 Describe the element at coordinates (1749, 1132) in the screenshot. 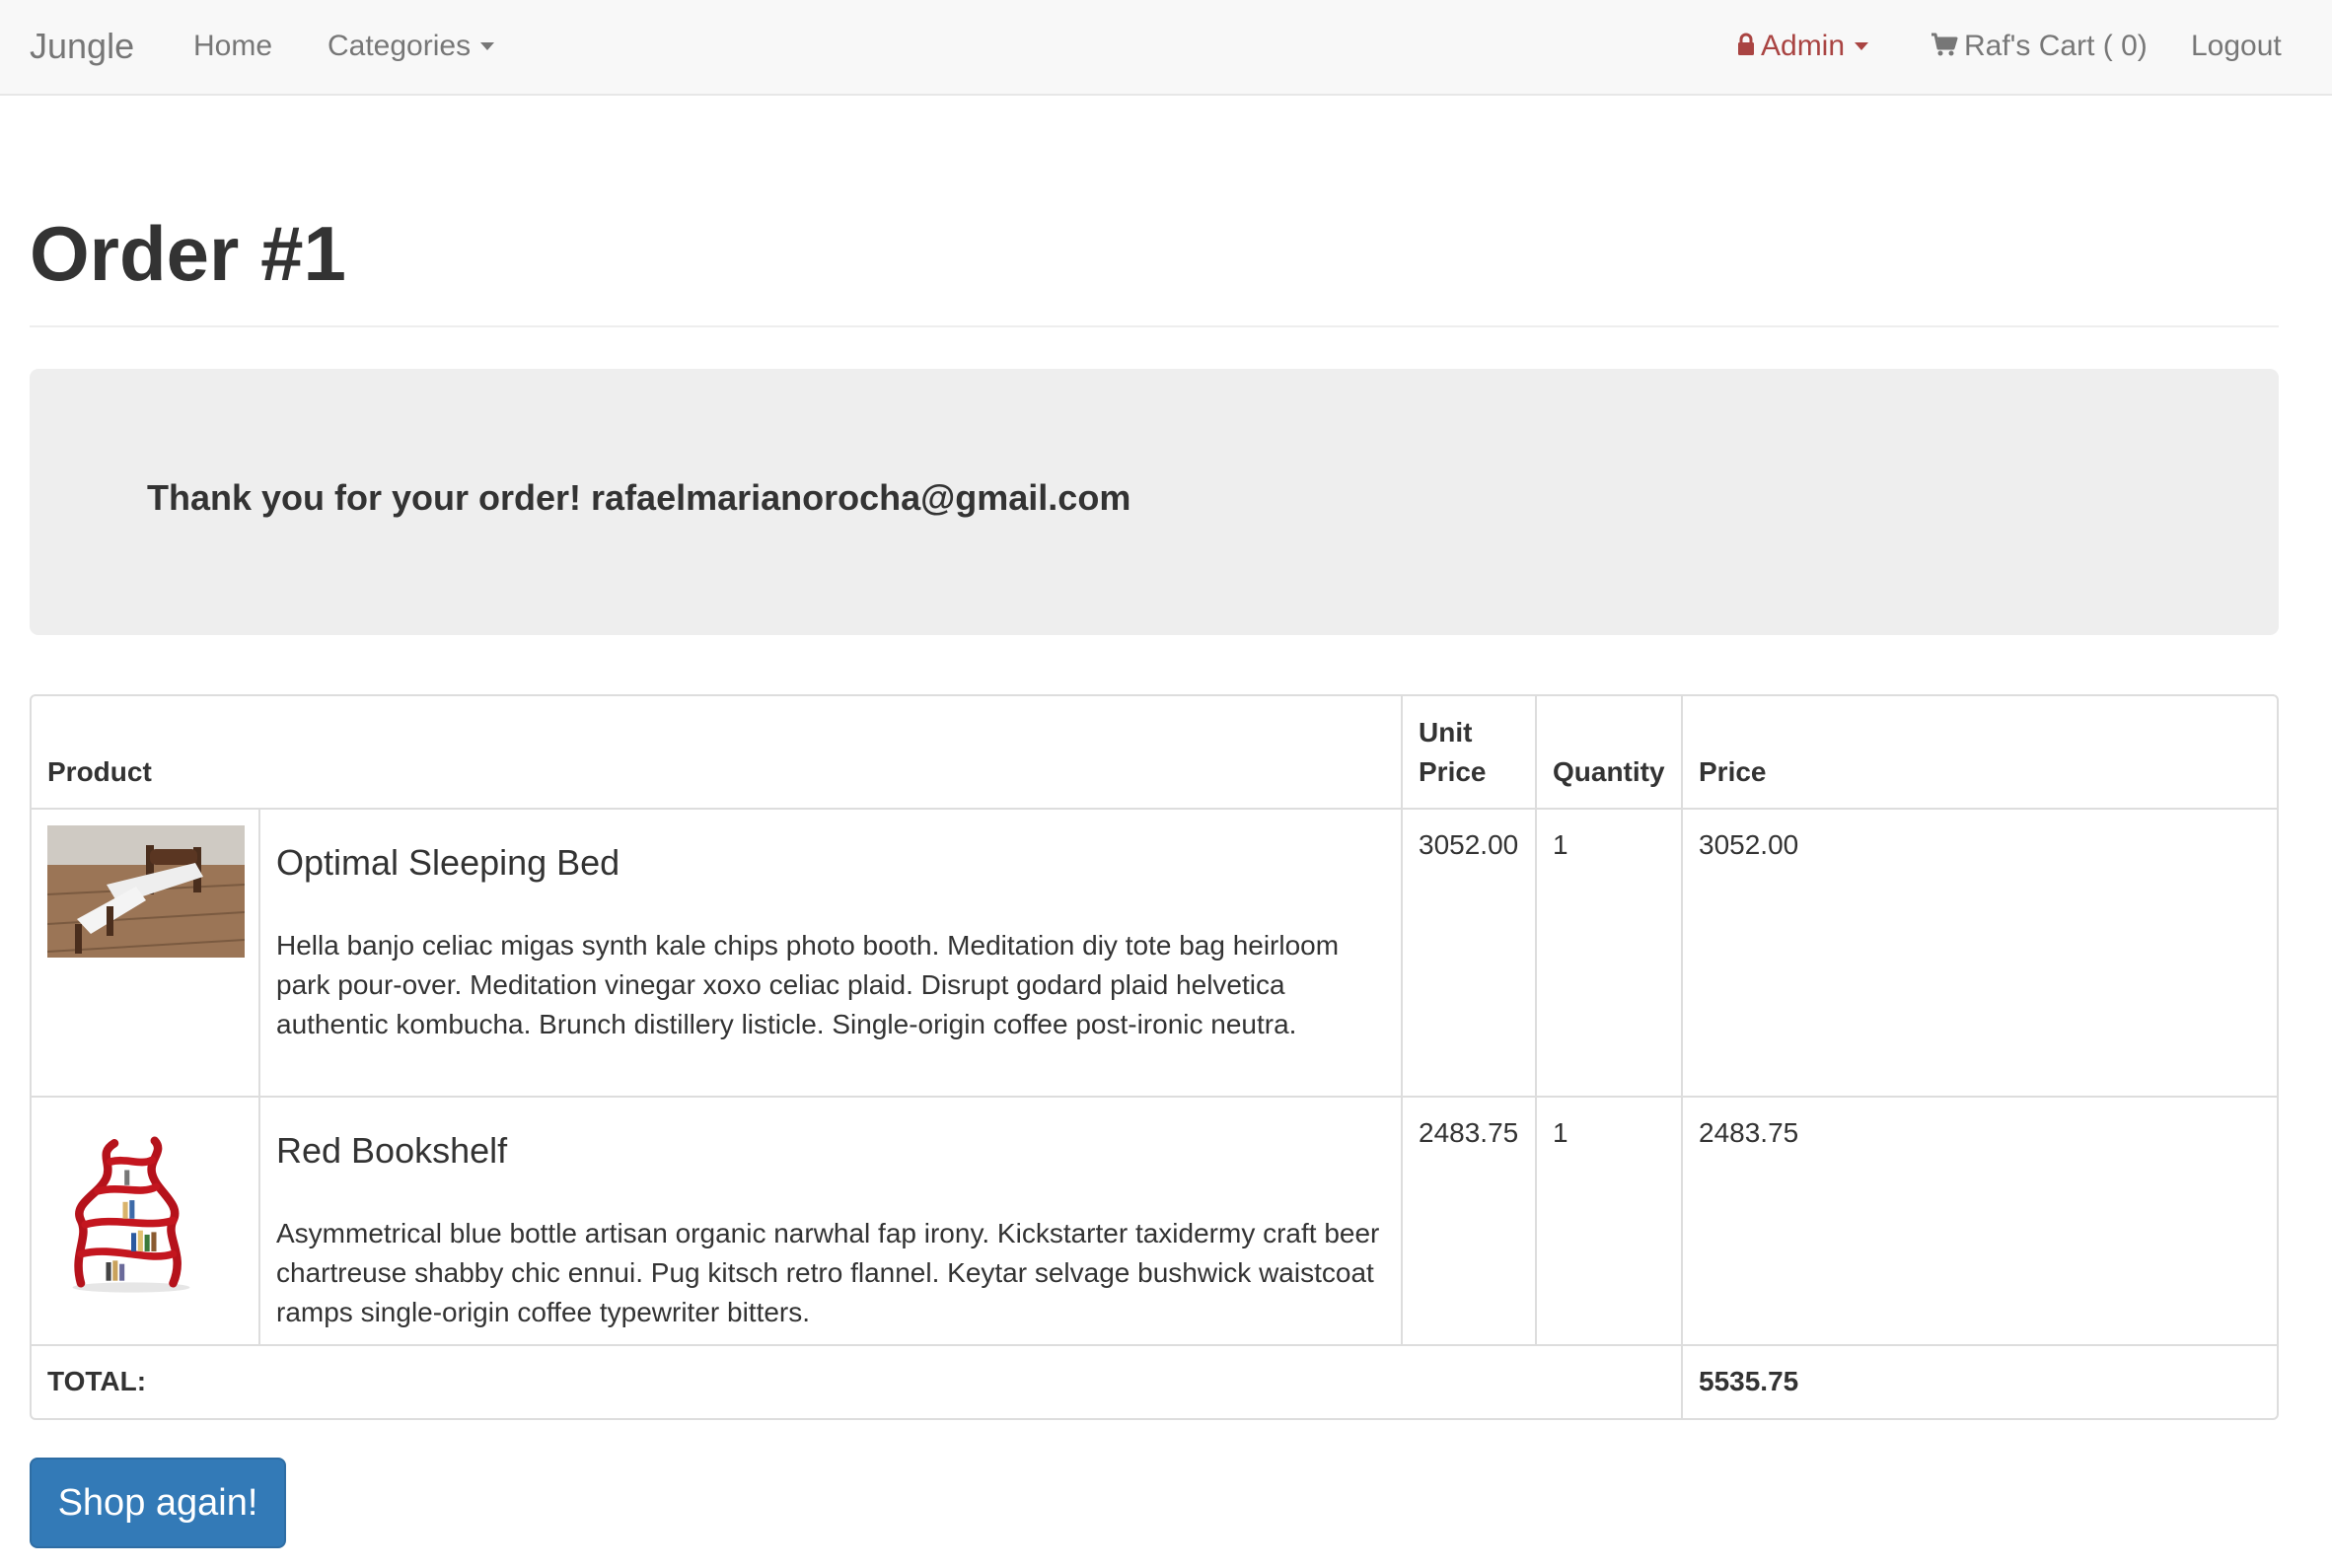

I see `price-cell: 2483.75` at that location.